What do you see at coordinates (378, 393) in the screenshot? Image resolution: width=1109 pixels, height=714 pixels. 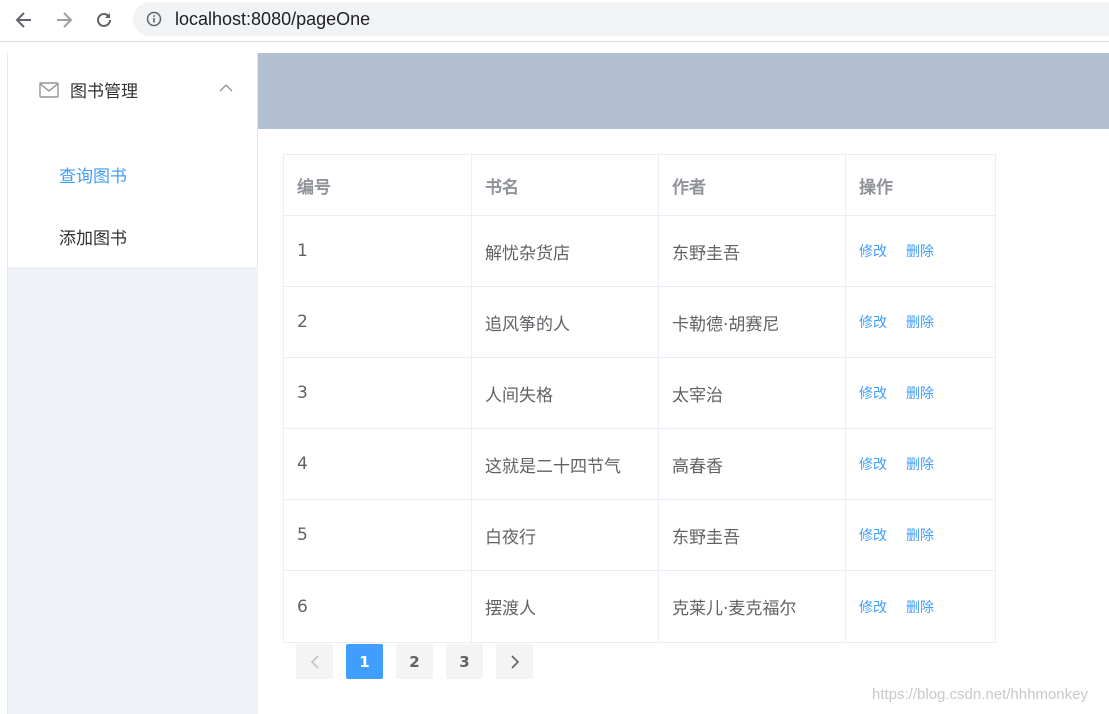 I see `cell-id: 3` at bounding box center [378, 393].